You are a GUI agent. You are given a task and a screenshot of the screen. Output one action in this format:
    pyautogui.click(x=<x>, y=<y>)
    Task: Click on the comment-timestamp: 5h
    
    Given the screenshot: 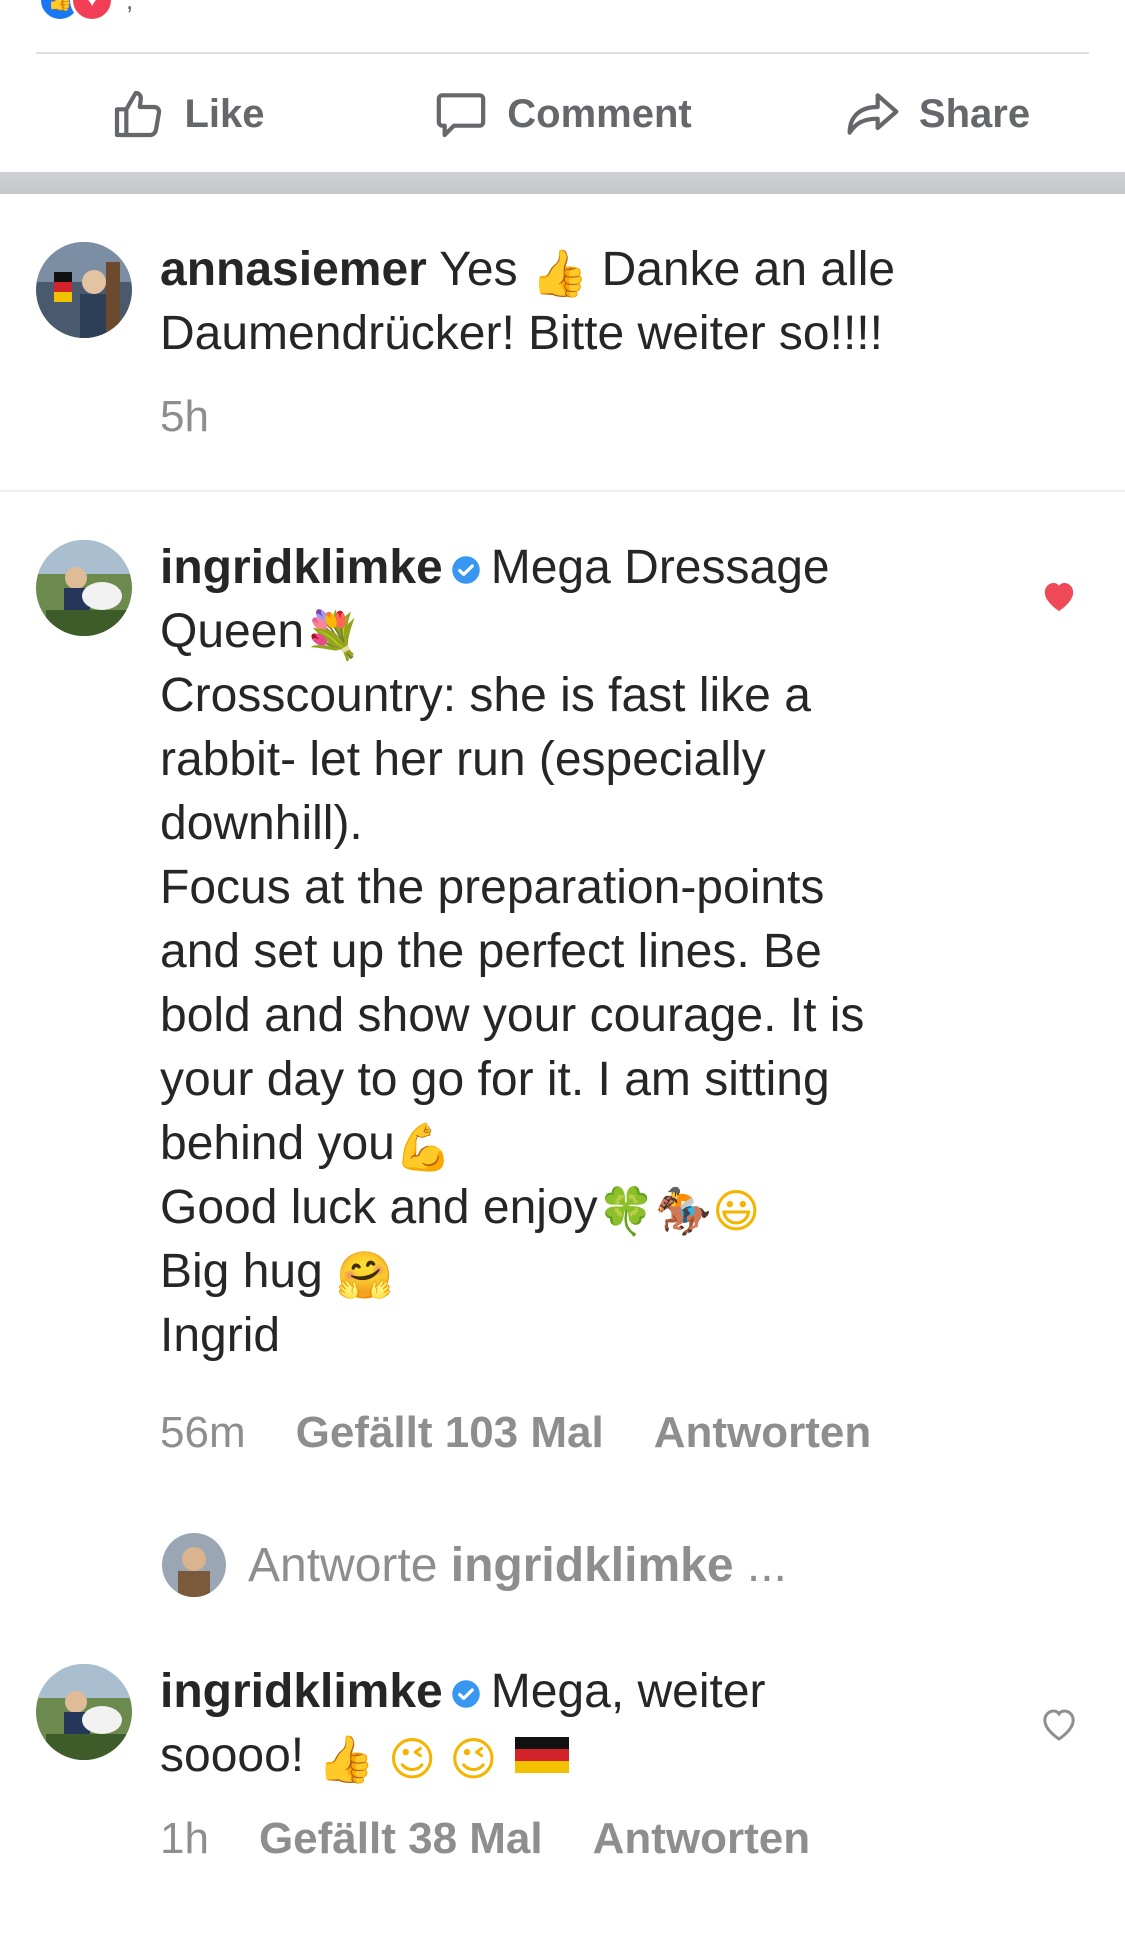 What is the action you would take?
    pyautogui.click(x=184, y=416)
    